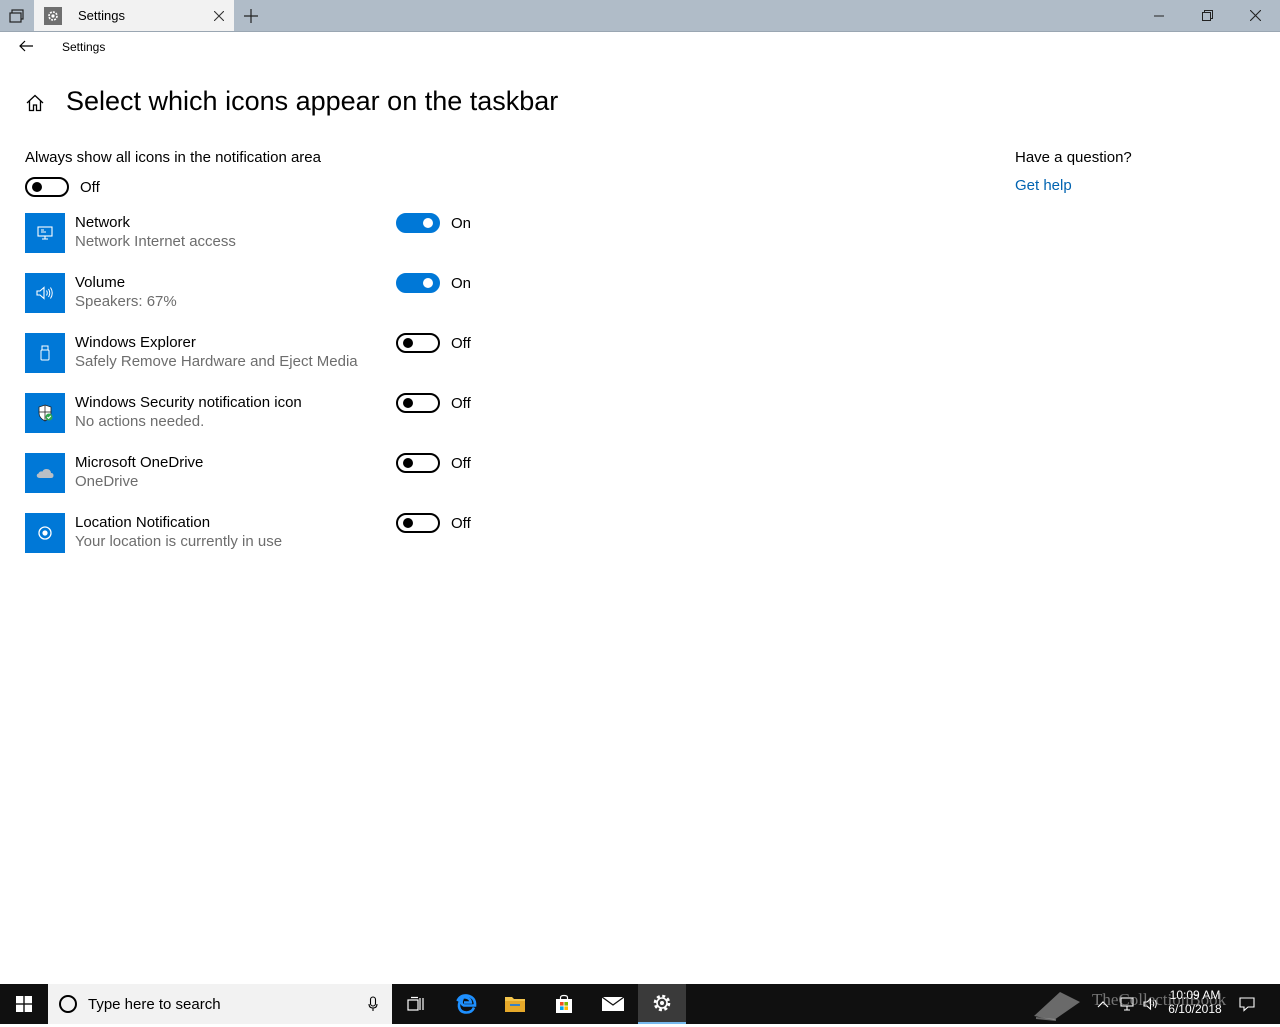 The height and width of the screenshot is (1027, 1280). Describe the element at coordinates (260, 233) in the screenshot. I see `notification-item-network: Network Network Internet access On` at that location.